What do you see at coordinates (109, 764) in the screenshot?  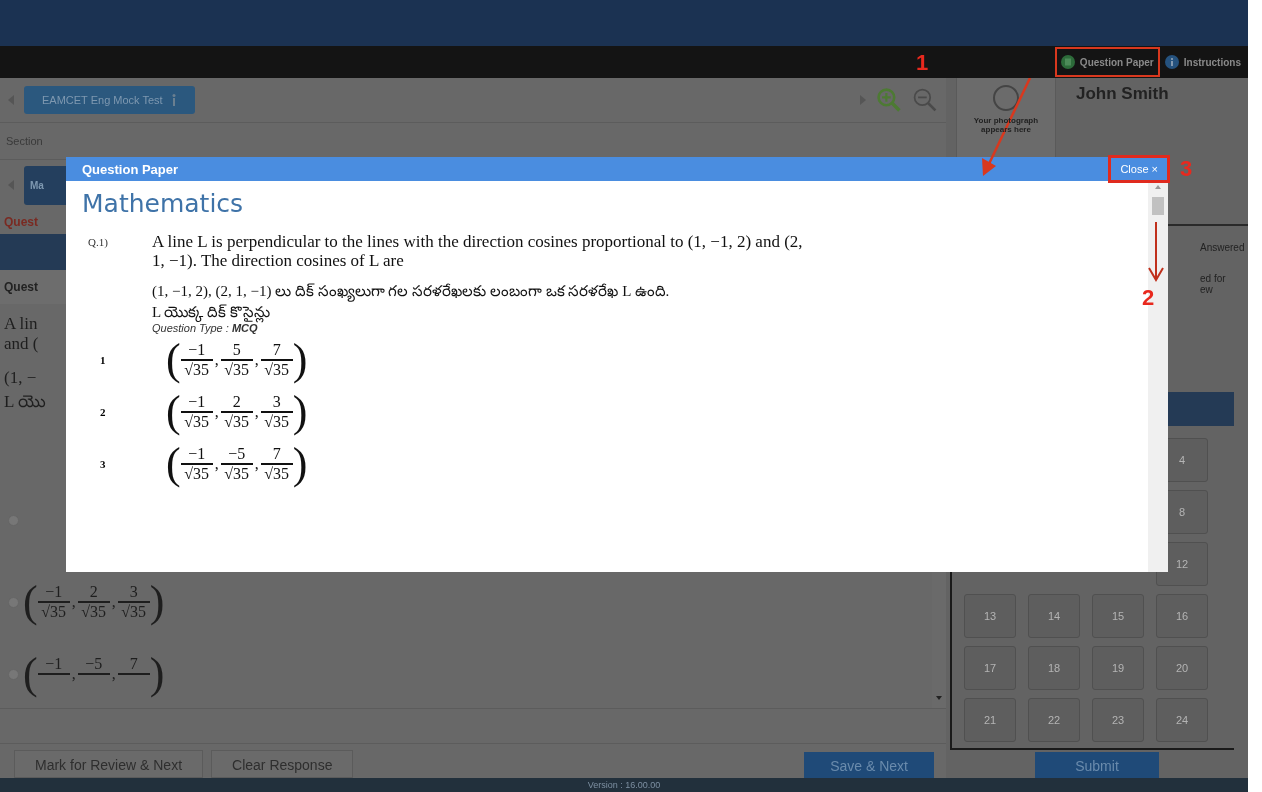 I see `mark-for-review-button: Mark for Review & Next` at bounding box center [109, 764].